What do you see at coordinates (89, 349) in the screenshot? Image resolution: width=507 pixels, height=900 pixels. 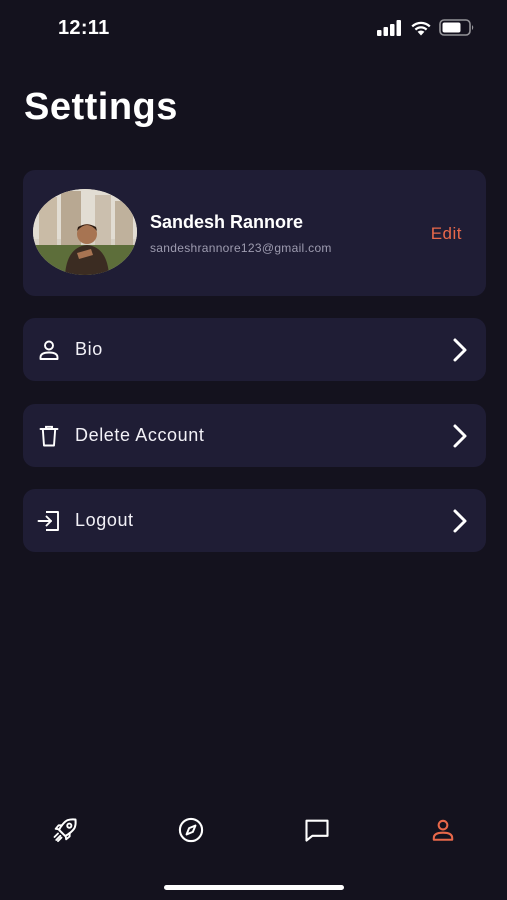 I see `menu-label-bio: Bio` at bounding box center [89, 349].